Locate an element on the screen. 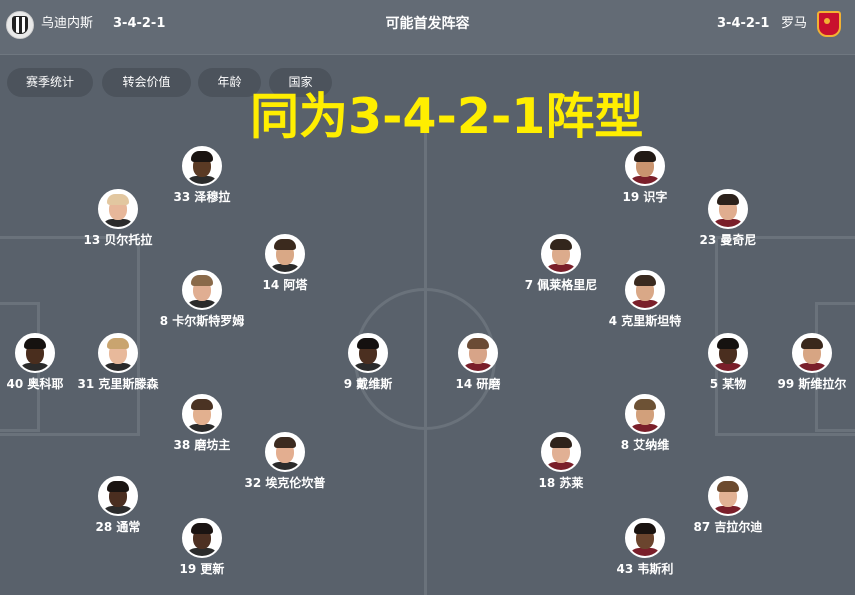 The width and height of the screenshot is (855, 595). match-header: 乌迪内斯 3-4-2-1 可能首发阵容 3-4-2-1 罗马 is located at coordinates (427, 27).